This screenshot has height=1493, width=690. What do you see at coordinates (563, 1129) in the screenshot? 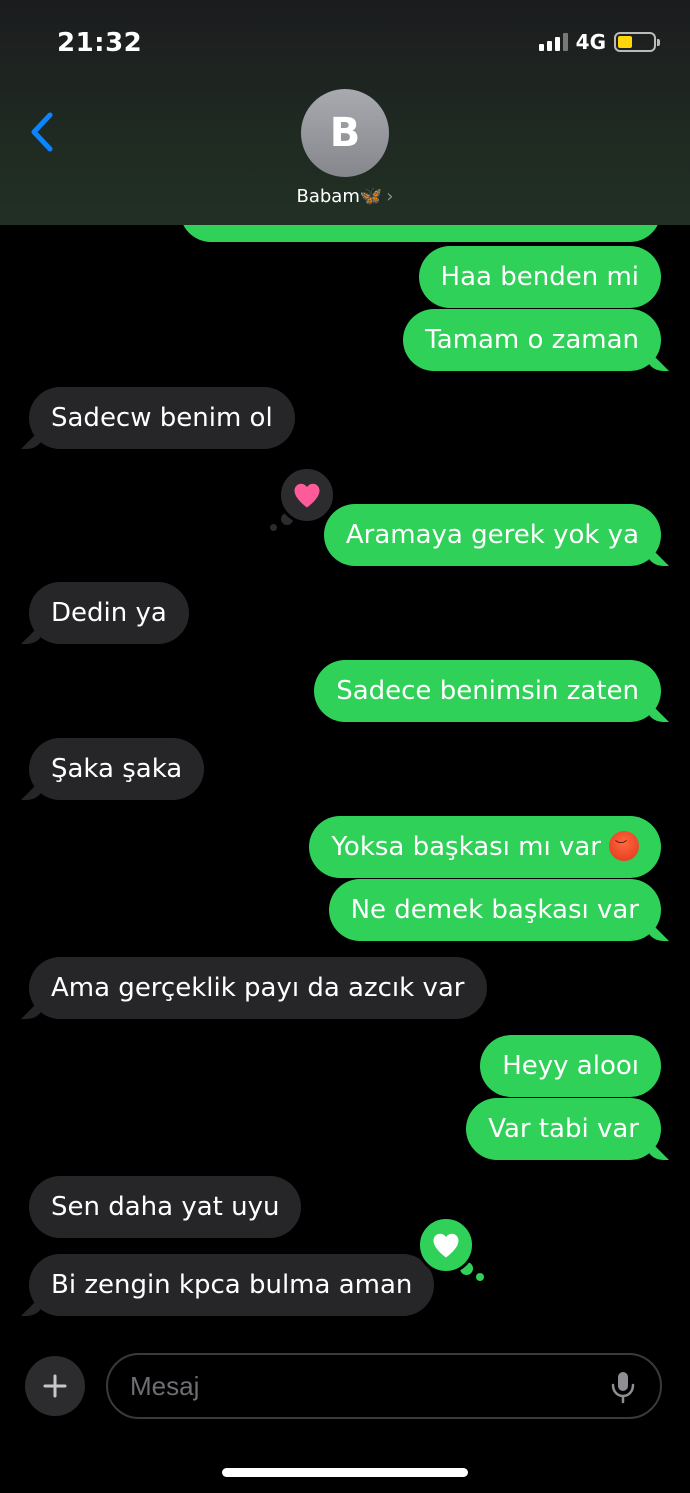
I see `message-bubble-outgoing: Var tabi var` at bounding box center [563, 1129].